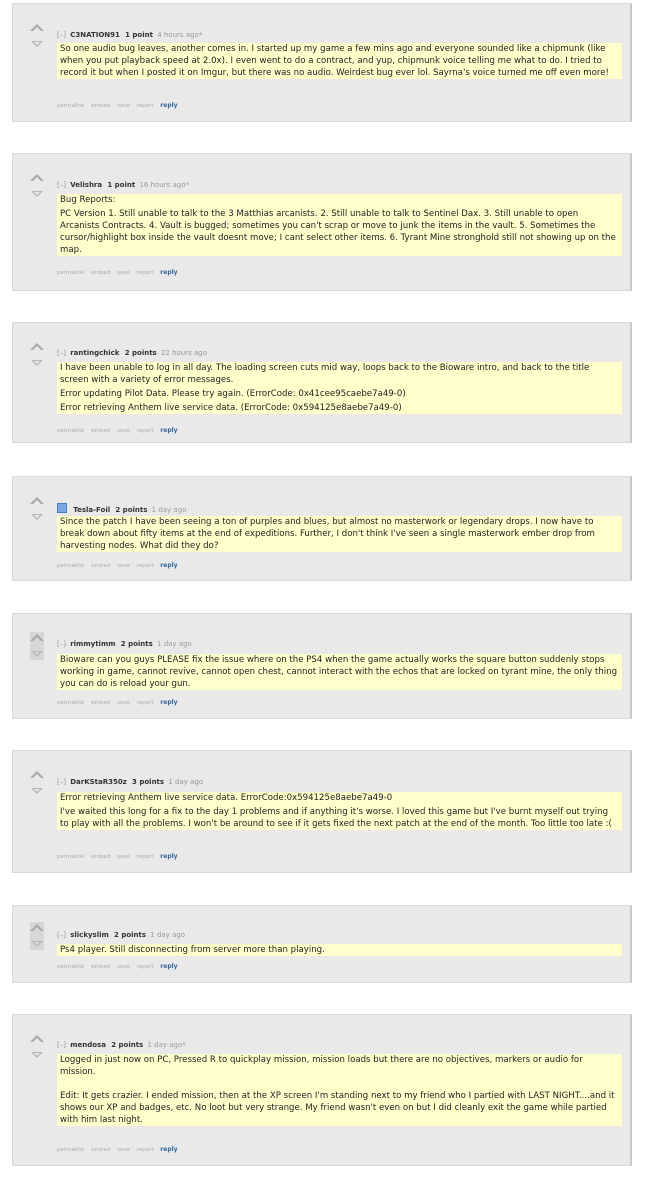  What do you see at coordinates (164, 185) in the screenshot?
I see `comment-time: 16 hours ago*` at bounding box center [164, 185].